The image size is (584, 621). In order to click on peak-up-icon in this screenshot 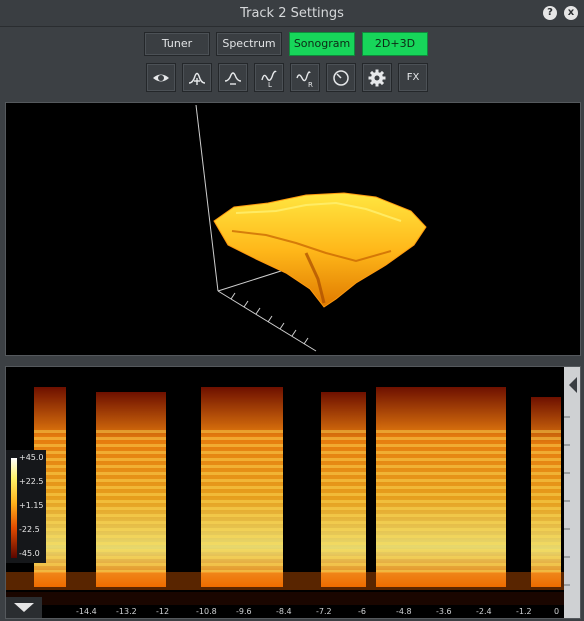, I will do `click(197, 78)`.